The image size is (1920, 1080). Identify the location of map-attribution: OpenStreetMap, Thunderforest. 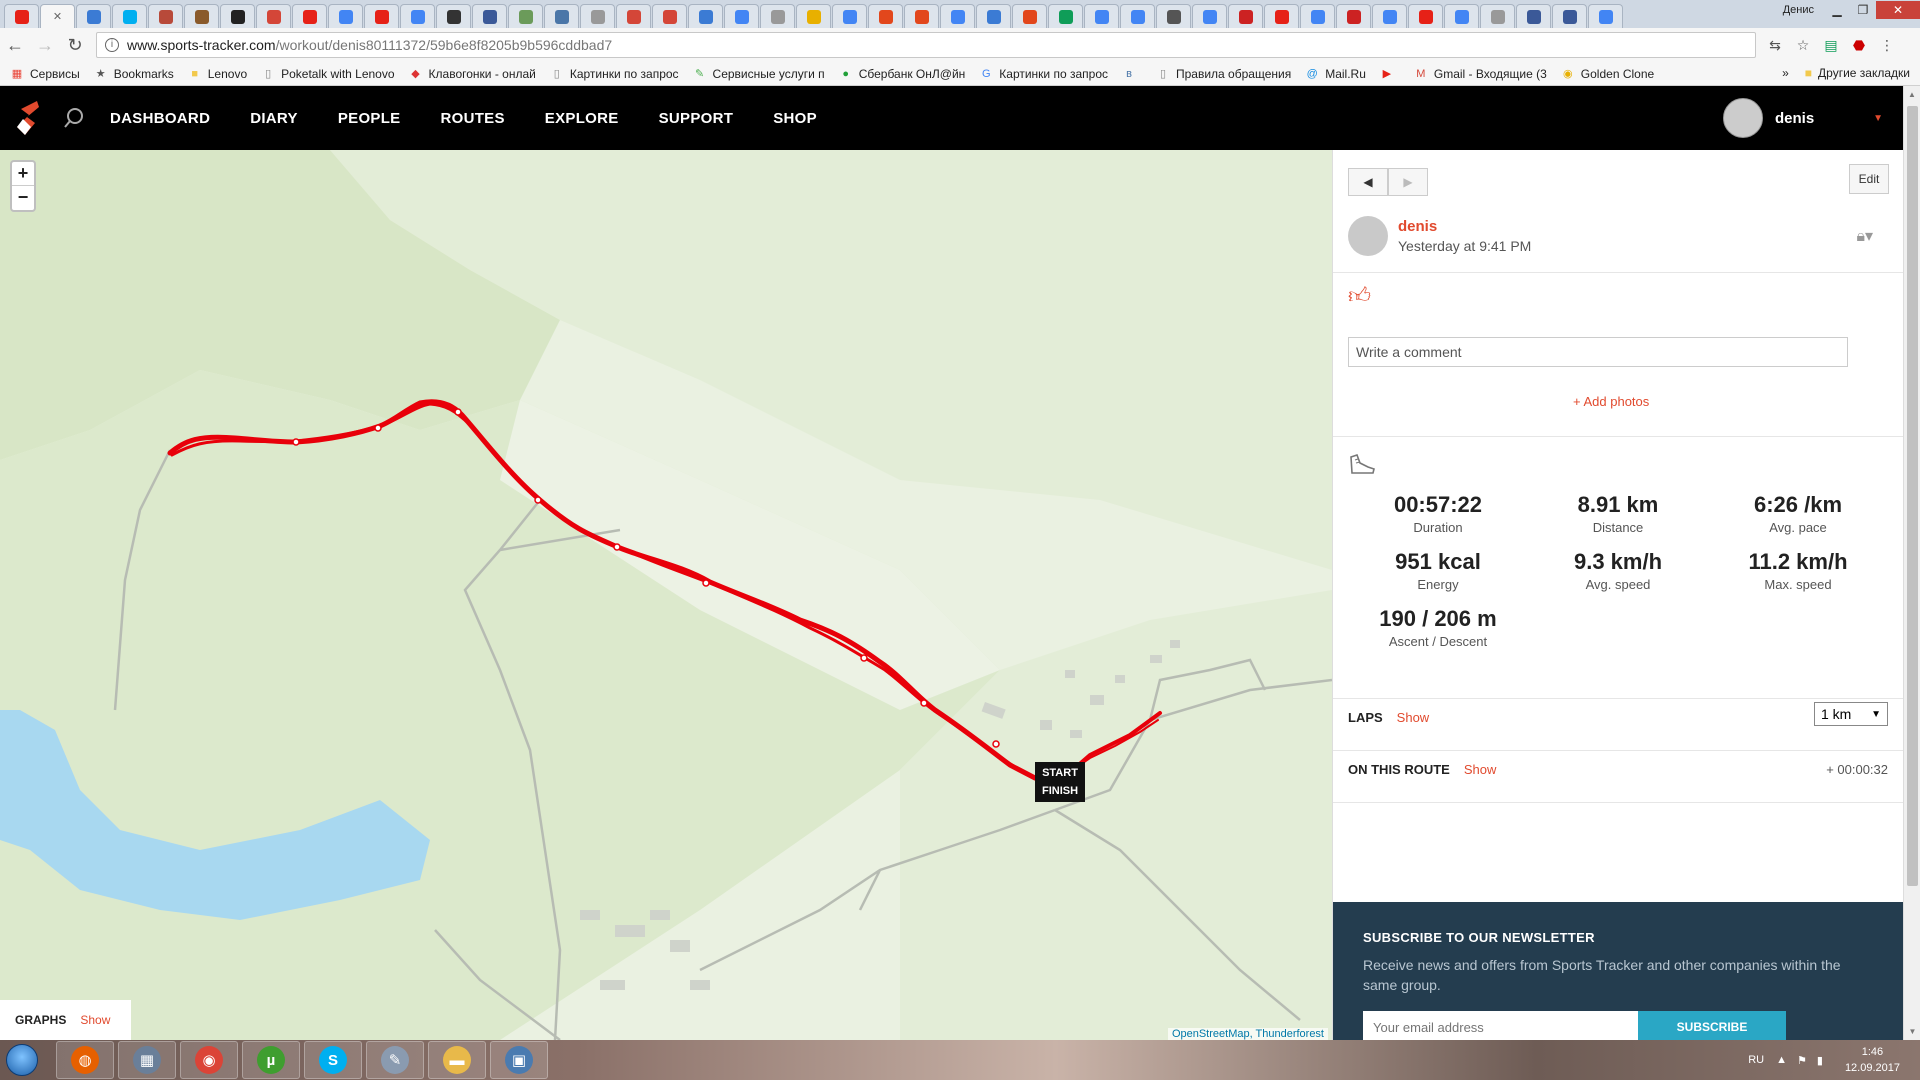
(1247, 1034).